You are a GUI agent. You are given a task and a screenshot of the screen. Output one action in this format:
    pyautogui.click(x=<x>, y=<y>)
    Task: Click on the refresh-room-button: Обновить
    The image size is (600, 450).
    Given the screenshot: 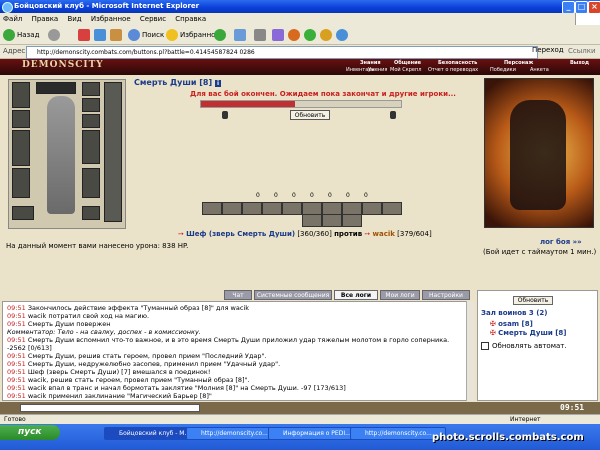 What is the action you would take?
    pyautogui.click(x=533, y=300)
    